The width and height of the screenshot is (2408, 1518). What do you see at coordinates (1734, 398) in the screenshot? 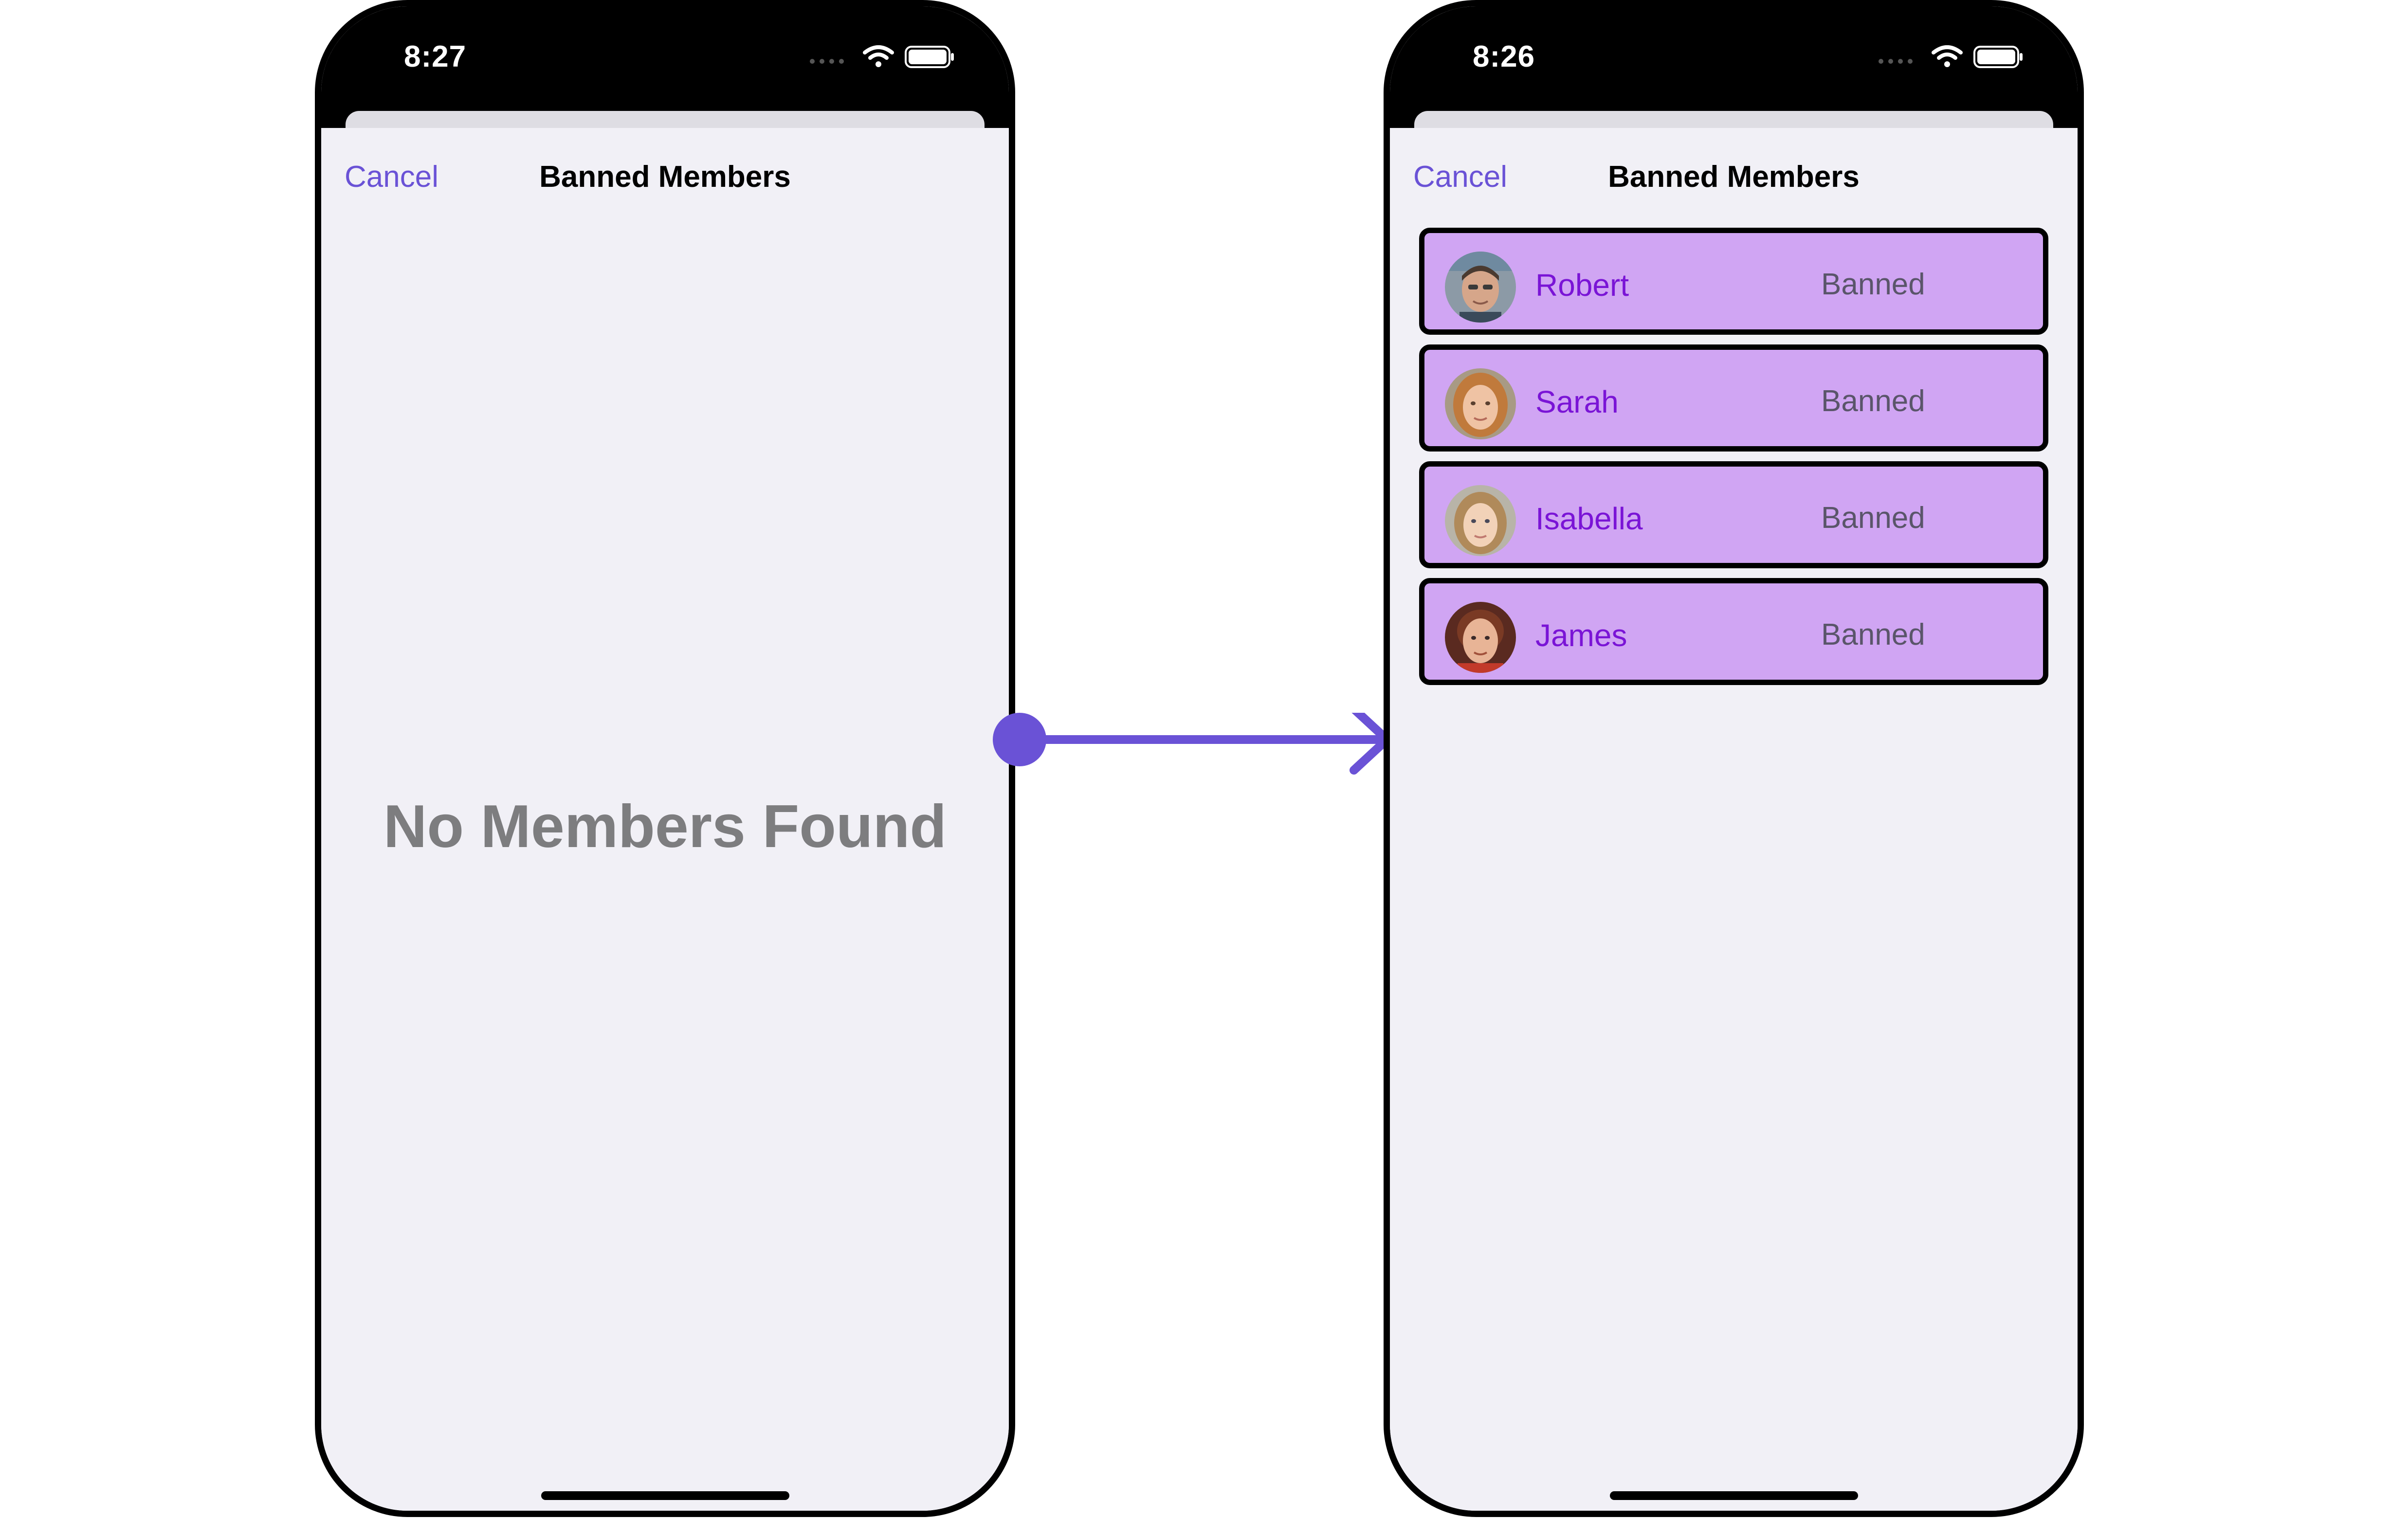
I see `member-row: Sarah Banned` at bounding box center [1734, 398].